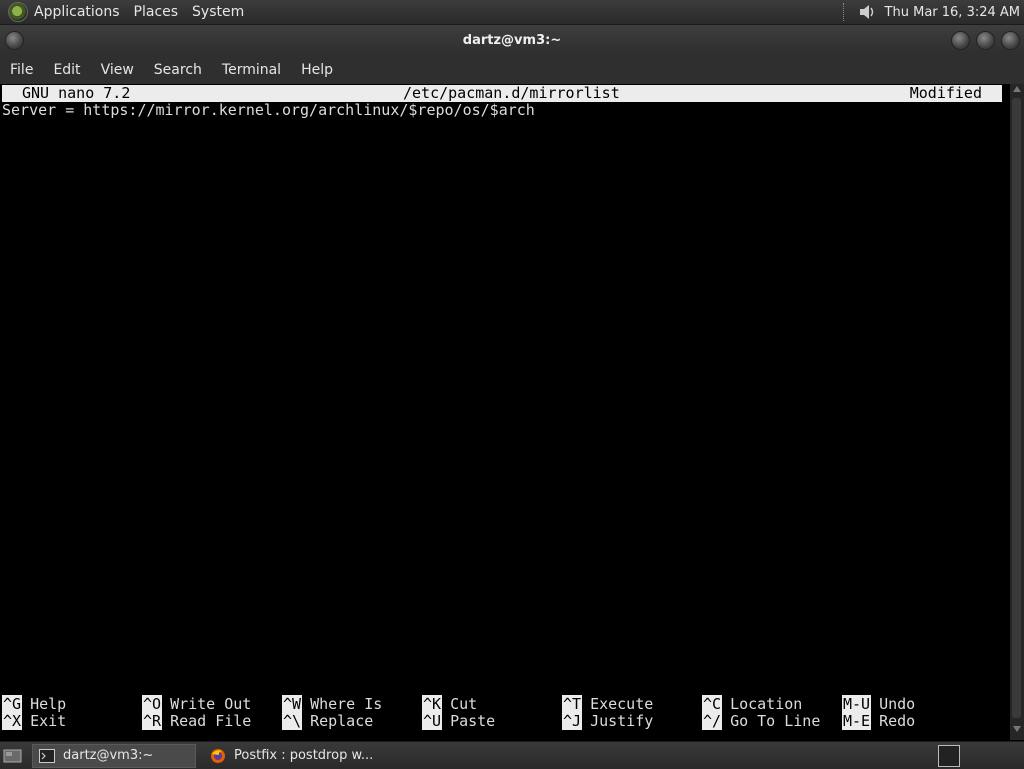 This screenshot has height=769, width=1024. I want to click on window-titlebar: dartz@vm3:~, so click(512, 40).